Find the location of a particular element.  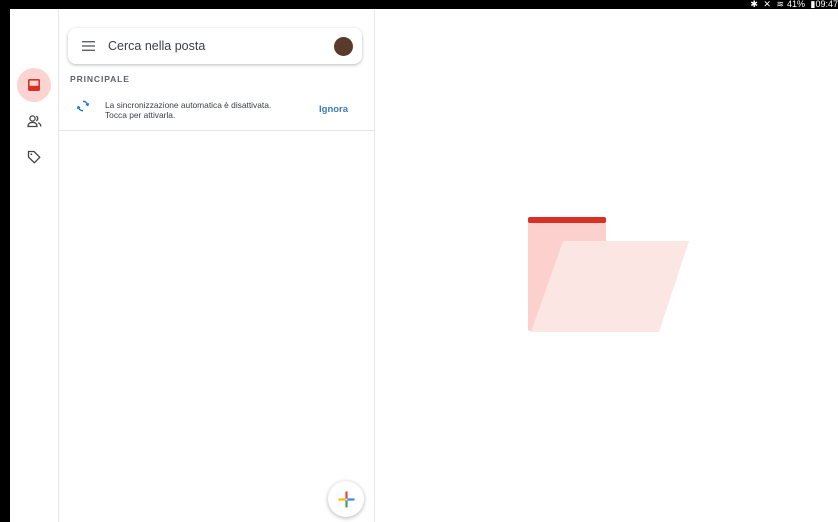

ignore-button: Ignora is located at coordinates (333, 109).